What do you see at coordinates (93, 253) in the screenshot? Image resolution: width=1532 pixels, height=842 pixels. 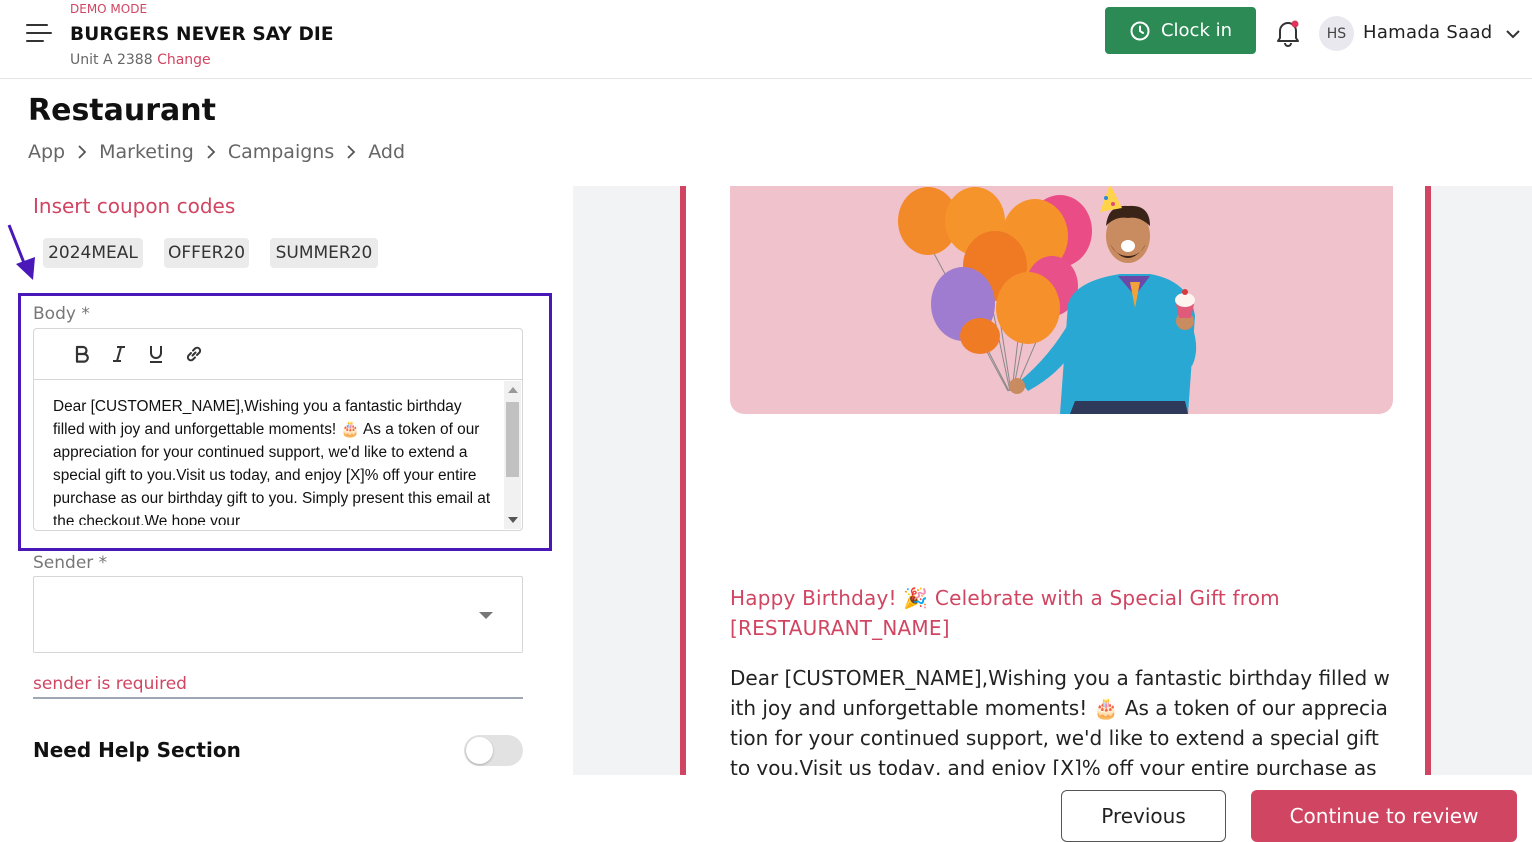 I see `coupon-chip: 2024MEAL` at bounding box center [93, 253].